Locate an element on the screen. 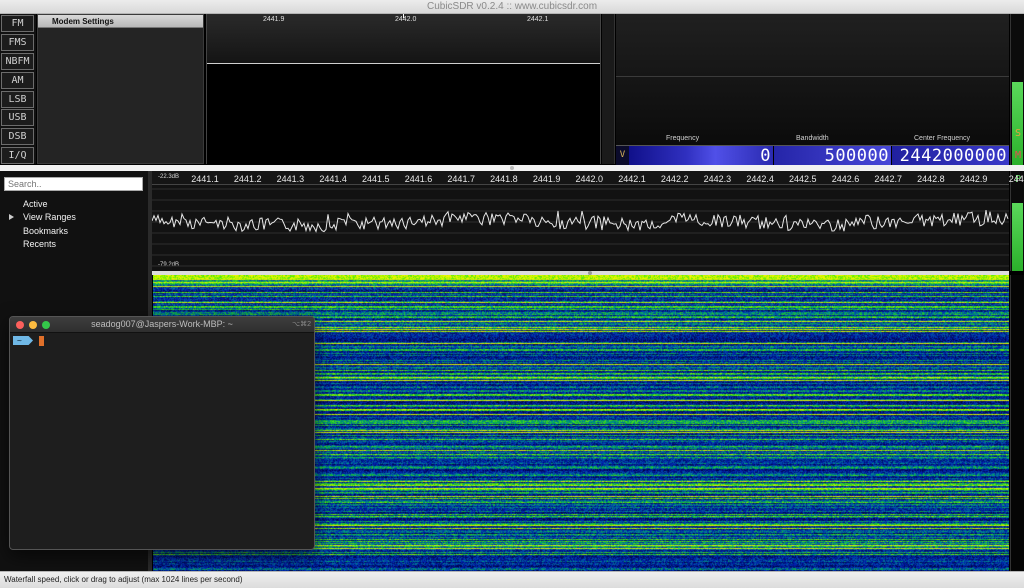 This screenshot has width=1024, height=588. mode-button-usb: USB is located at coordinates (17, 118).